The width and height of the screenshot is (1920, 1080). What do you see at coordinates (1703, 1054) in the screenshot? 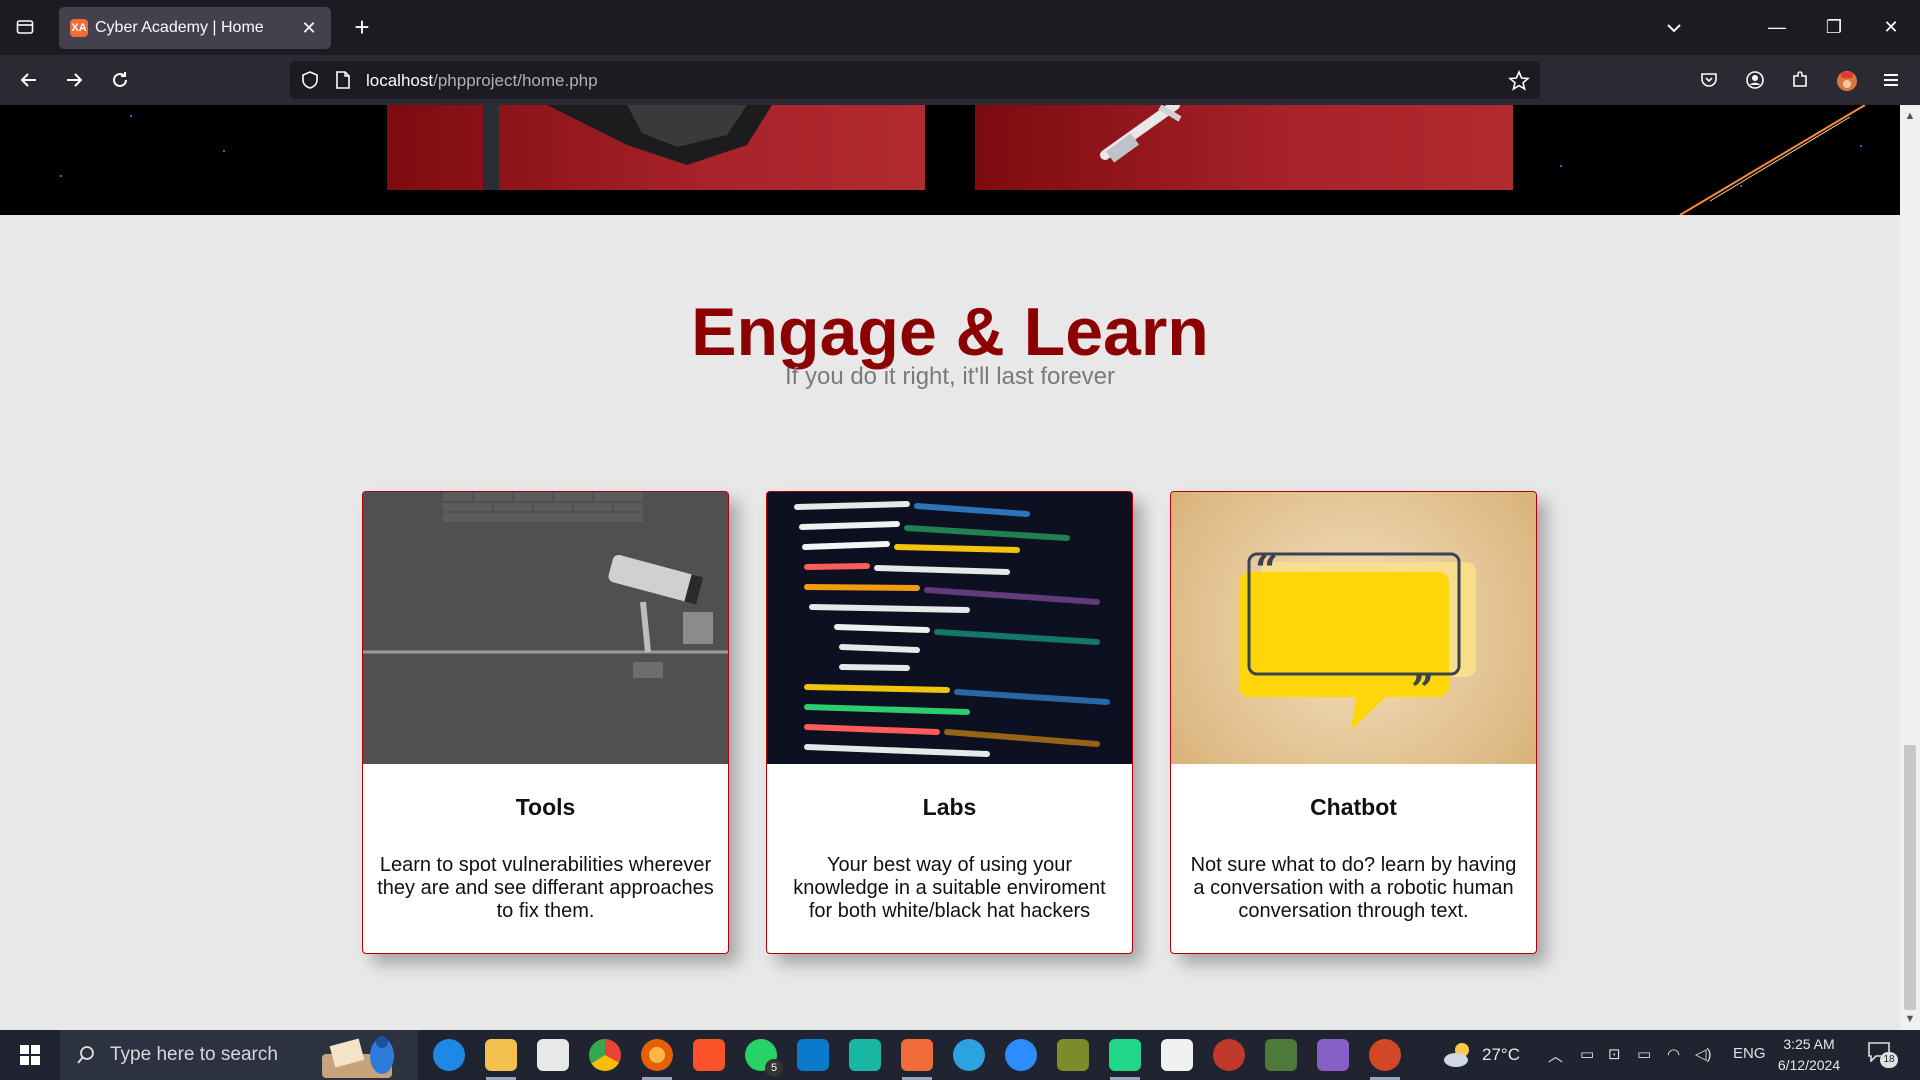
I see `volume-icon: ◁)` at bounding box center [1703, 1054].